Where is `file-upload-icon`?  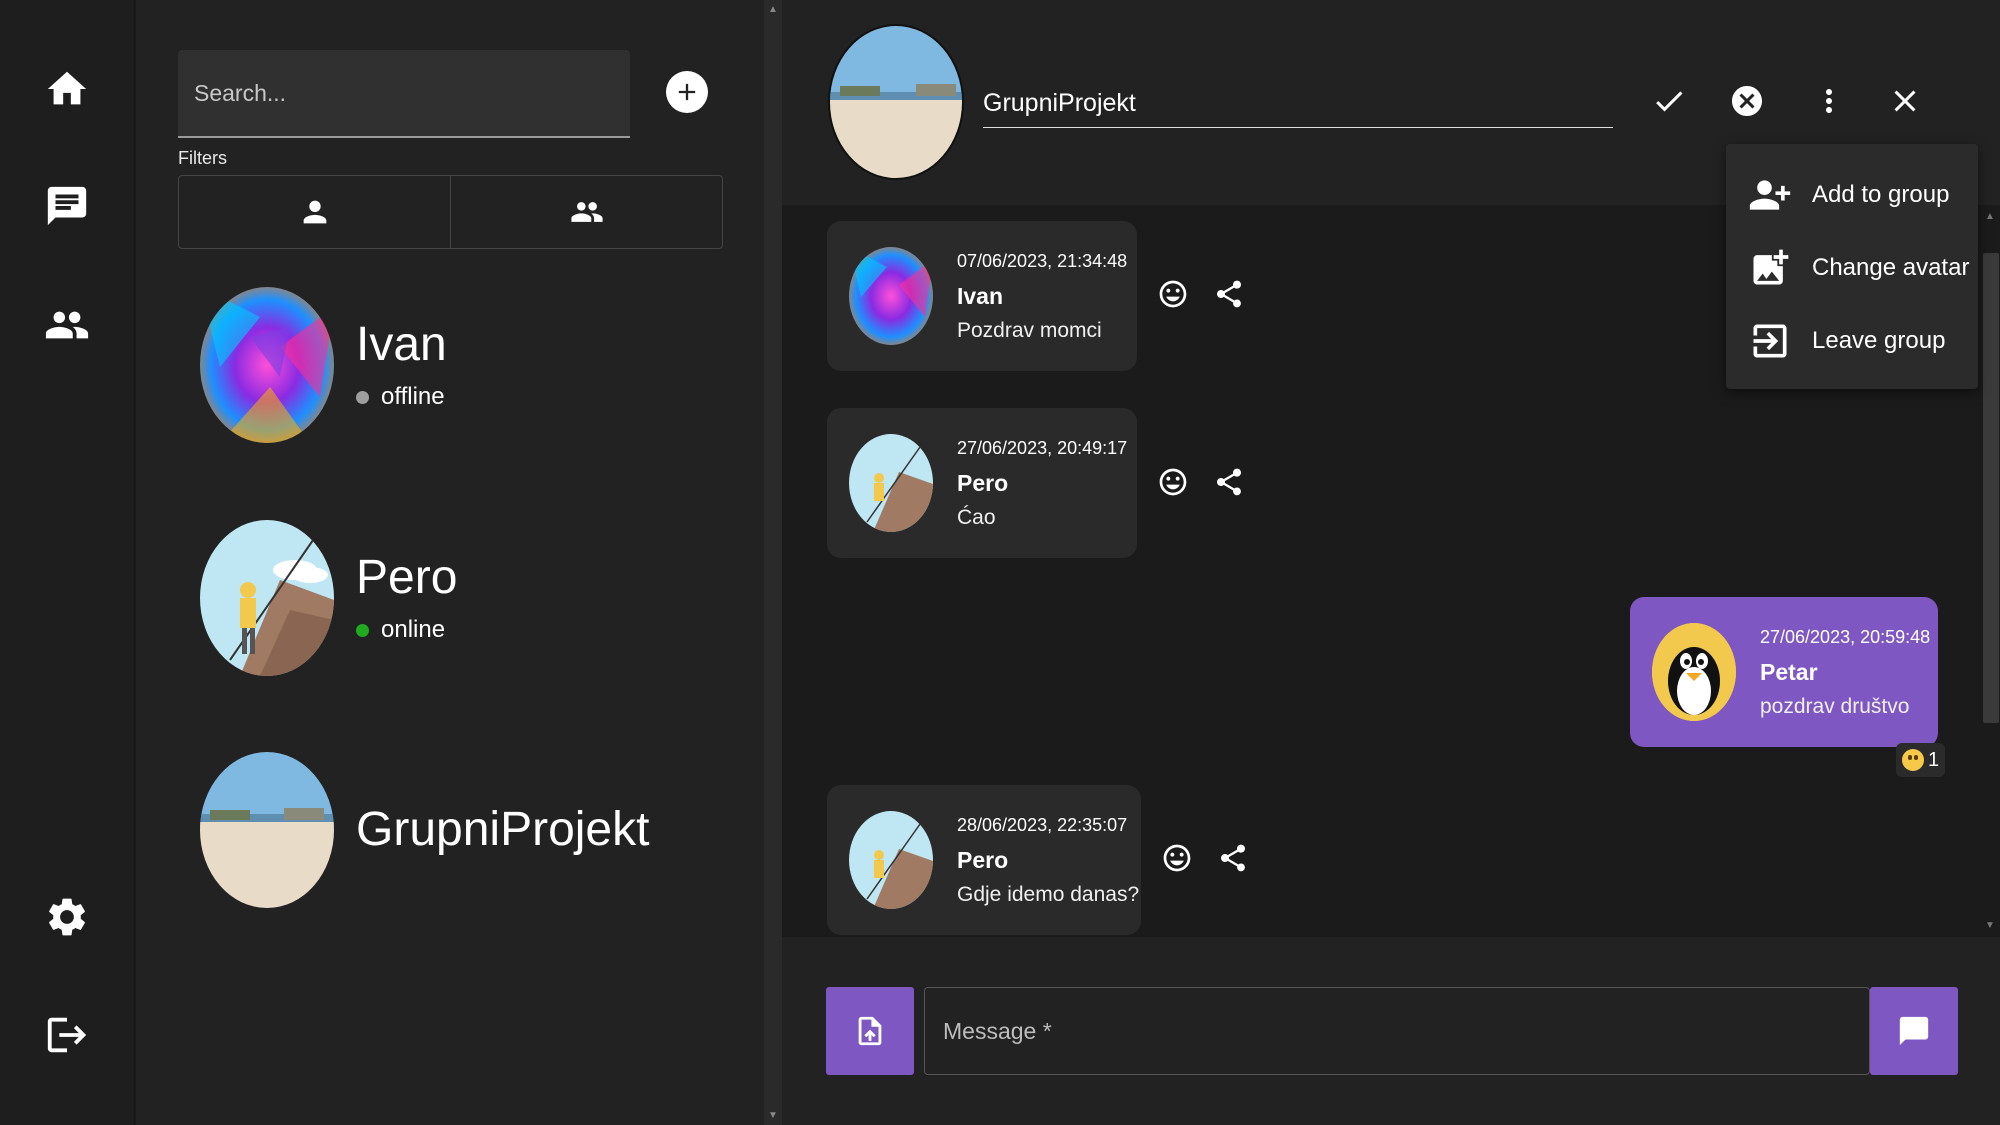 file-upload-icon is located at coordinates (870, 1031).